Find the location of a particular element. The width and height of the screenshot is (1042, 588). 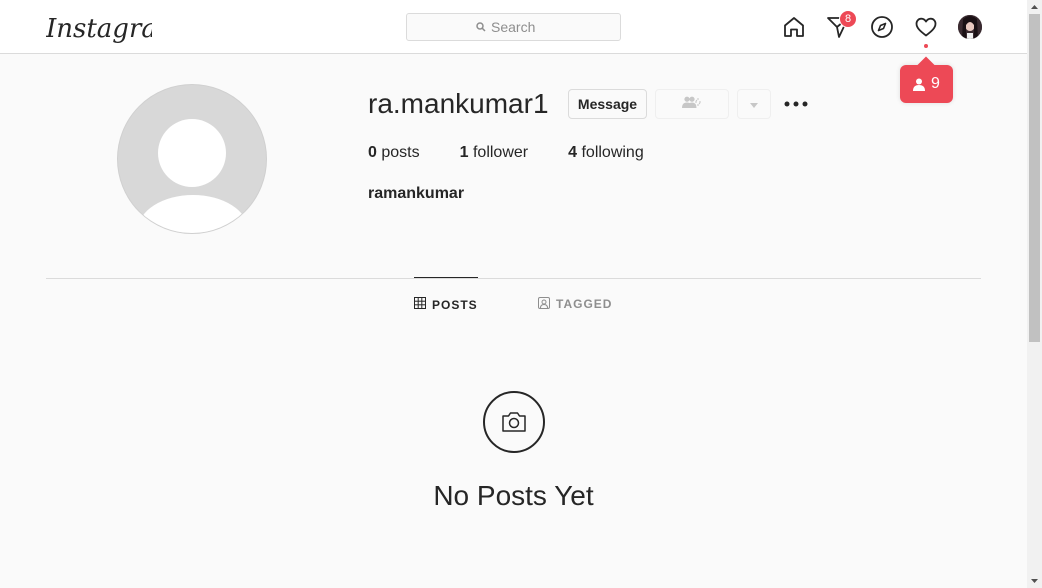

tab-posts: POSTS is located at coordinates (446, 304).